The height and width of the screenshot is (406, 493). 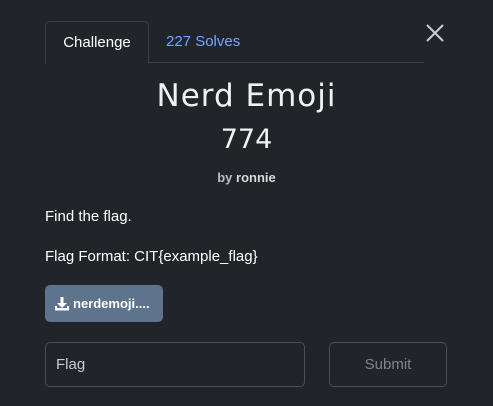 I want to click on challenge-author: by ronnie, so click(x=246, y=177).